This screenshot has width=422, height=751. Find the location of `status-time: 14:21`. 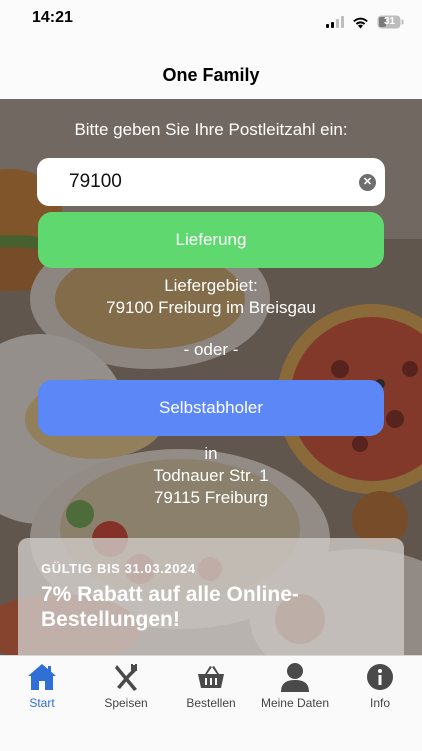

status-time: 14:21 is located at coordinates (52, 17).